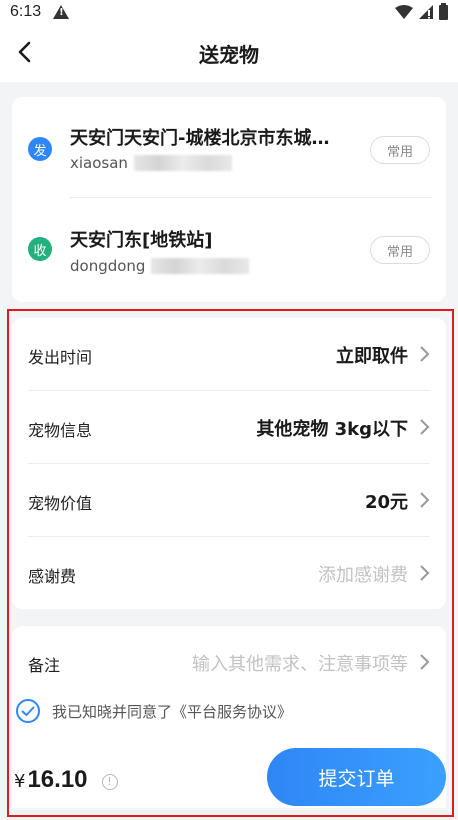  I want to click on thanks-fee-label: 感谢费, so click(52, 576).